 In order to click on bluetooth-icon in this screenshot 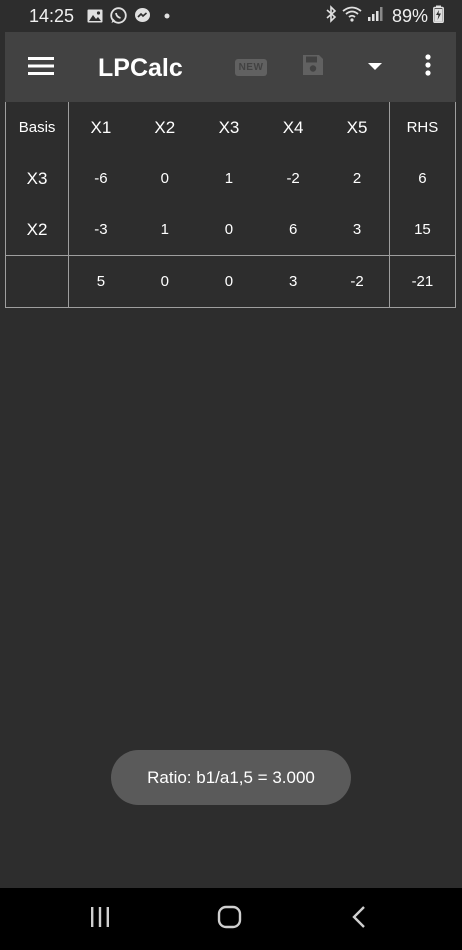, I will do `click(331, 16)`.